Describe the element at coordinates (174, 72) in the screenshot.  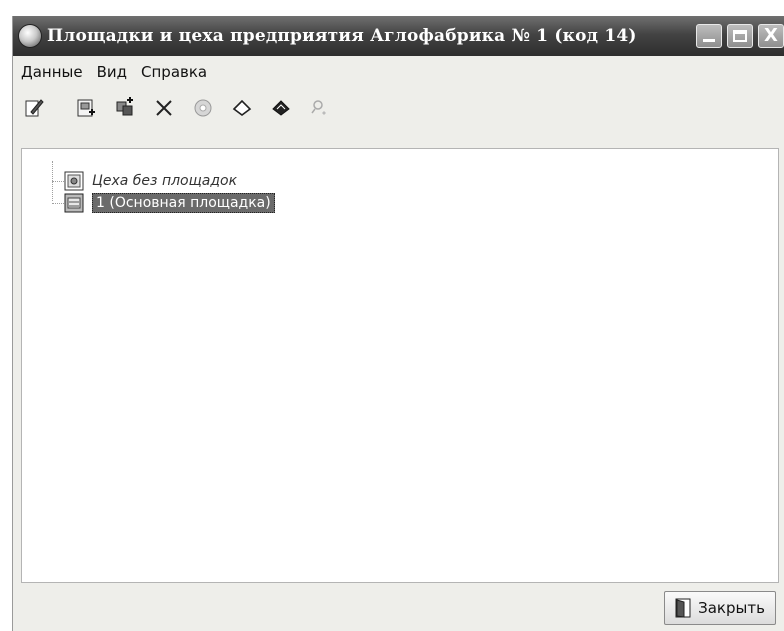
I see `menu-help: Справка` at that location.